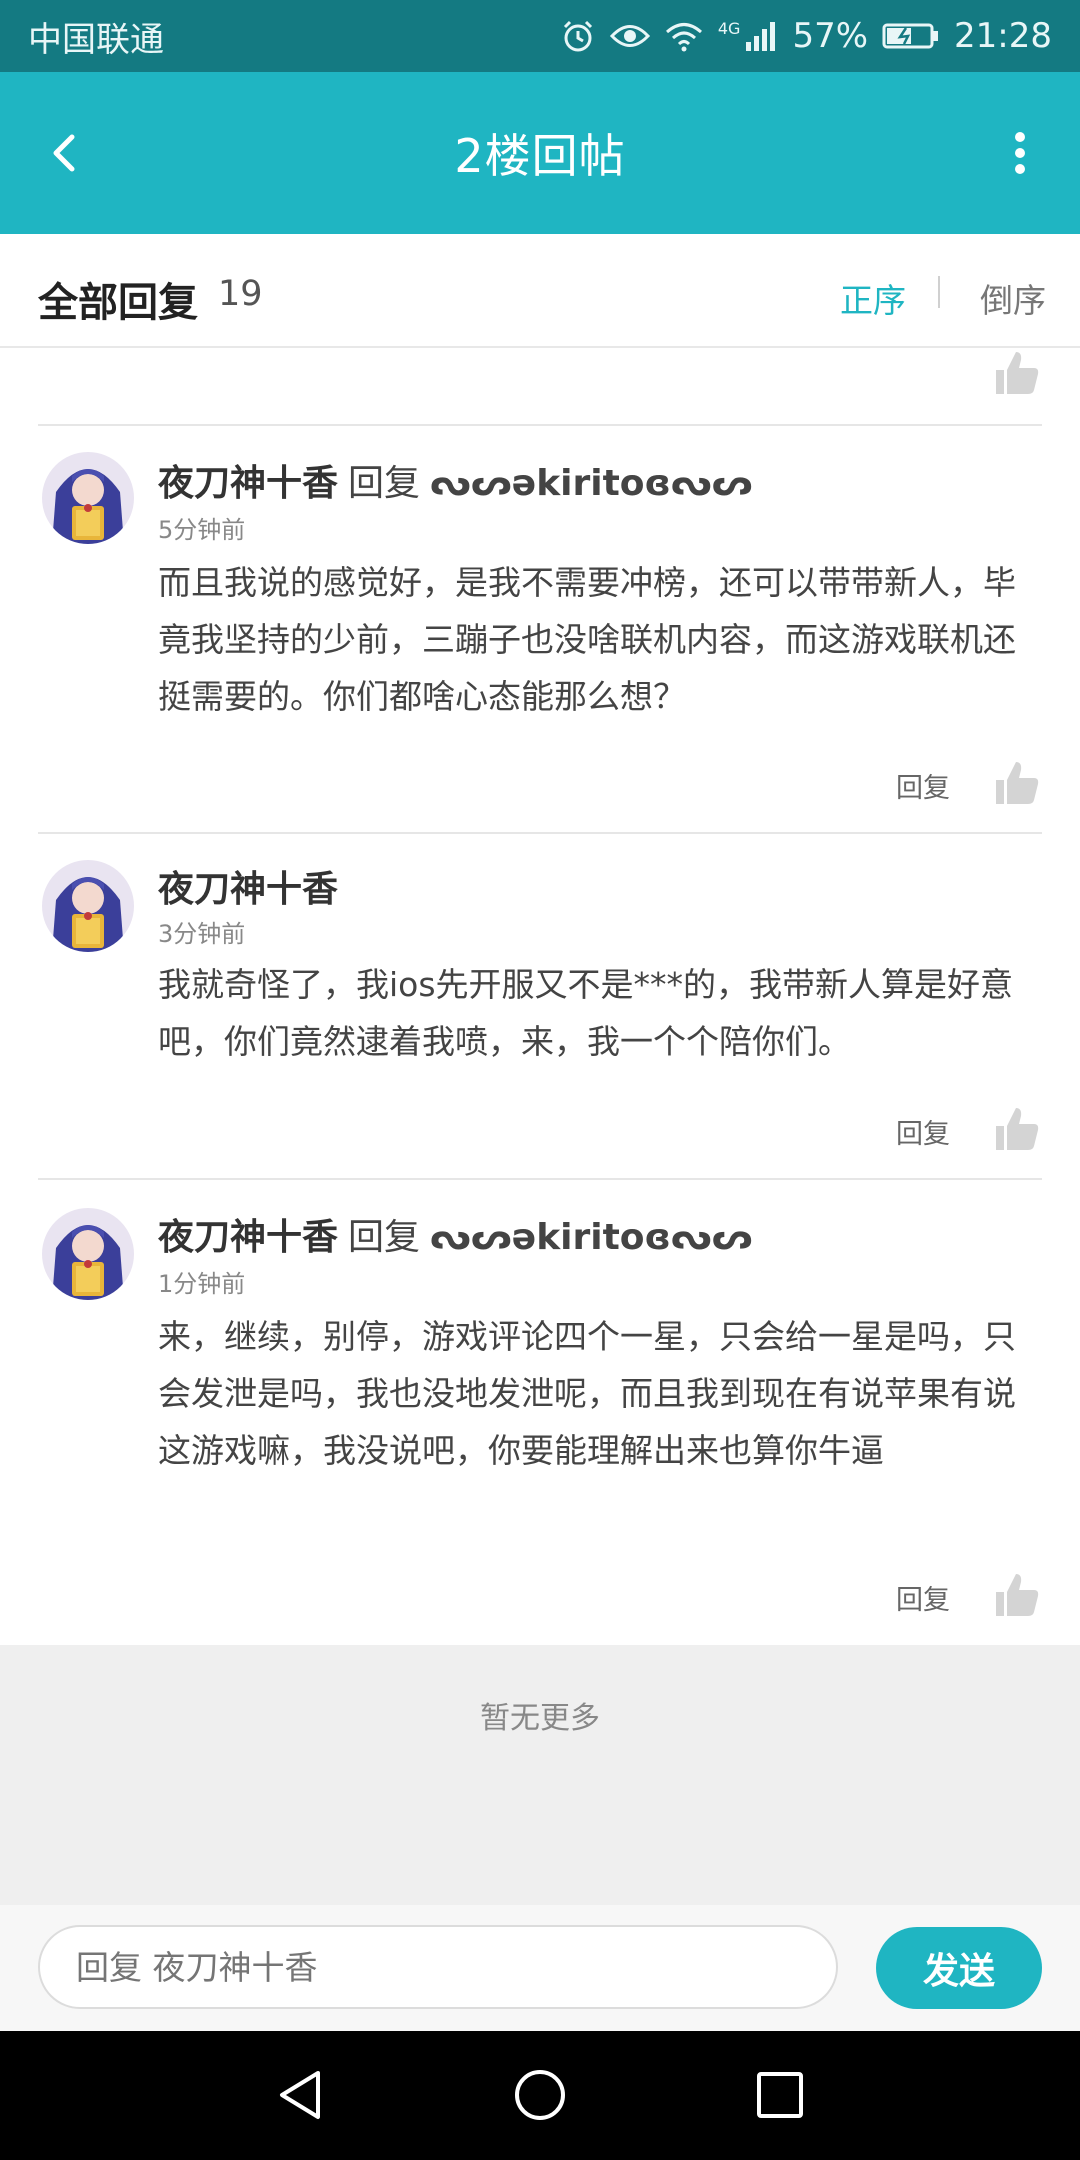  I want to click on page-title: 2楼回帖, so click(540, 156).